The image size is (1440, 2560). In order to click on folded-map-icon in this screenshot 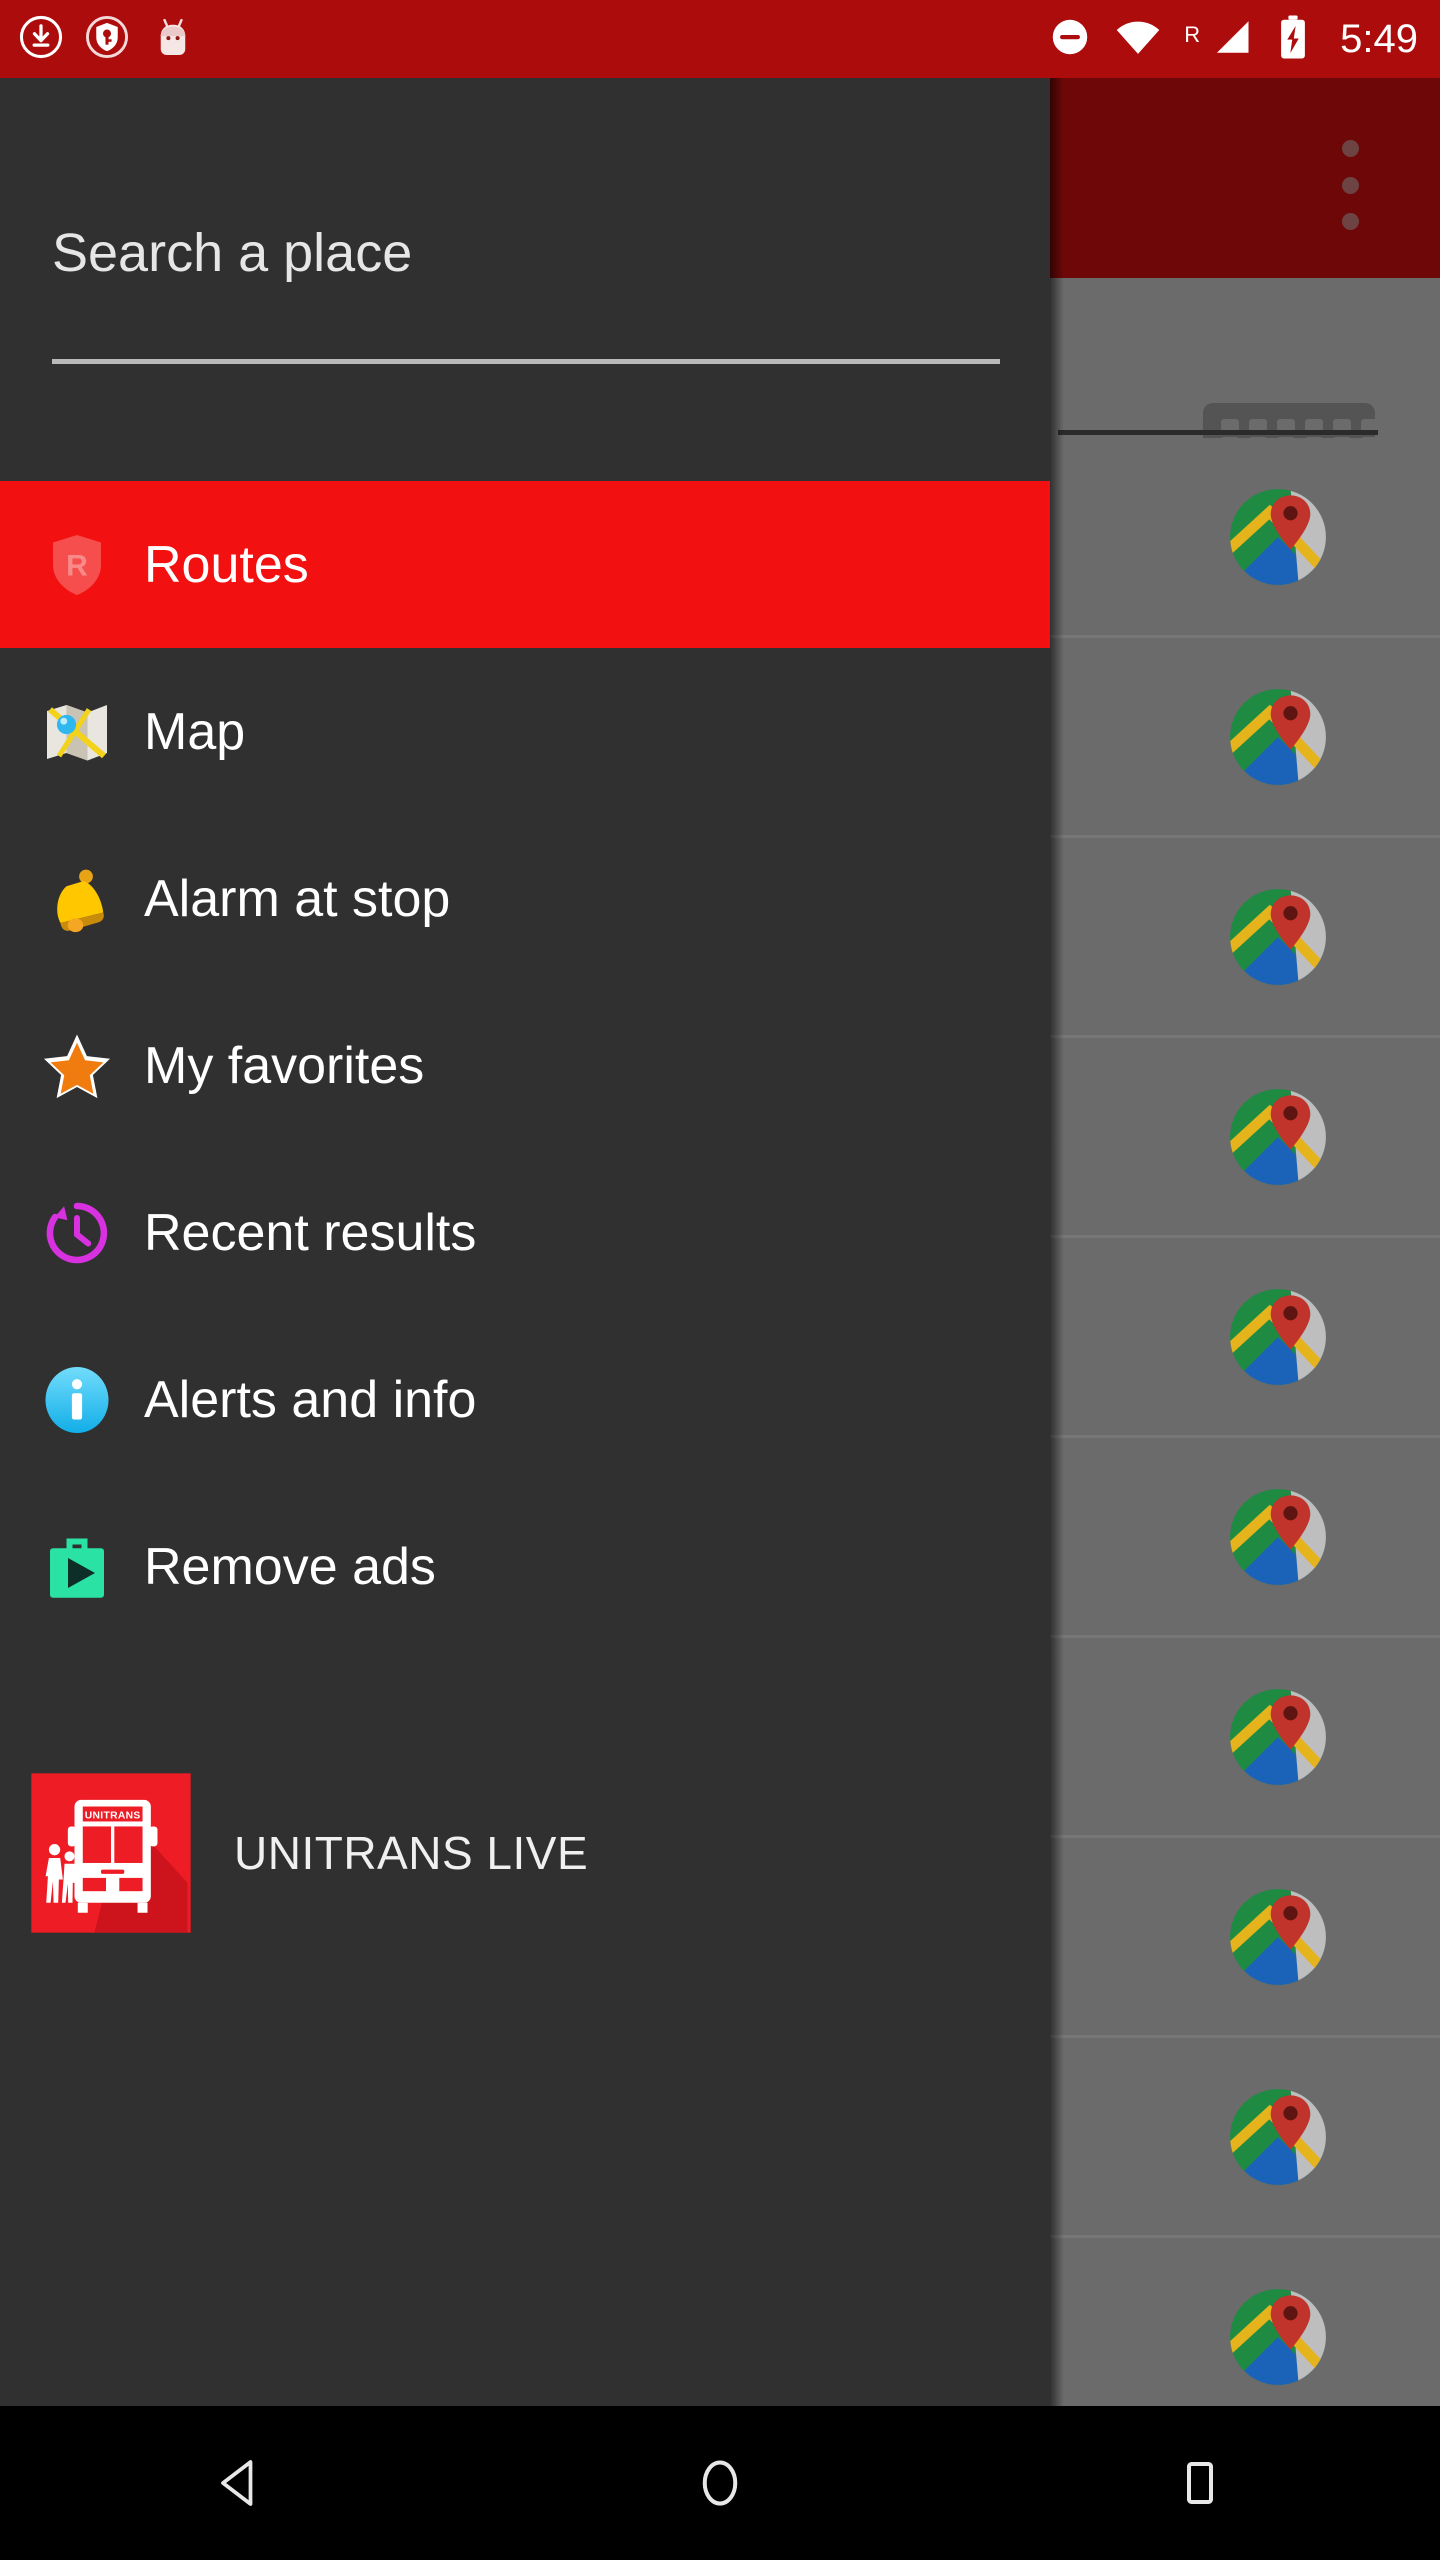, I will do `click(77, 732)`.